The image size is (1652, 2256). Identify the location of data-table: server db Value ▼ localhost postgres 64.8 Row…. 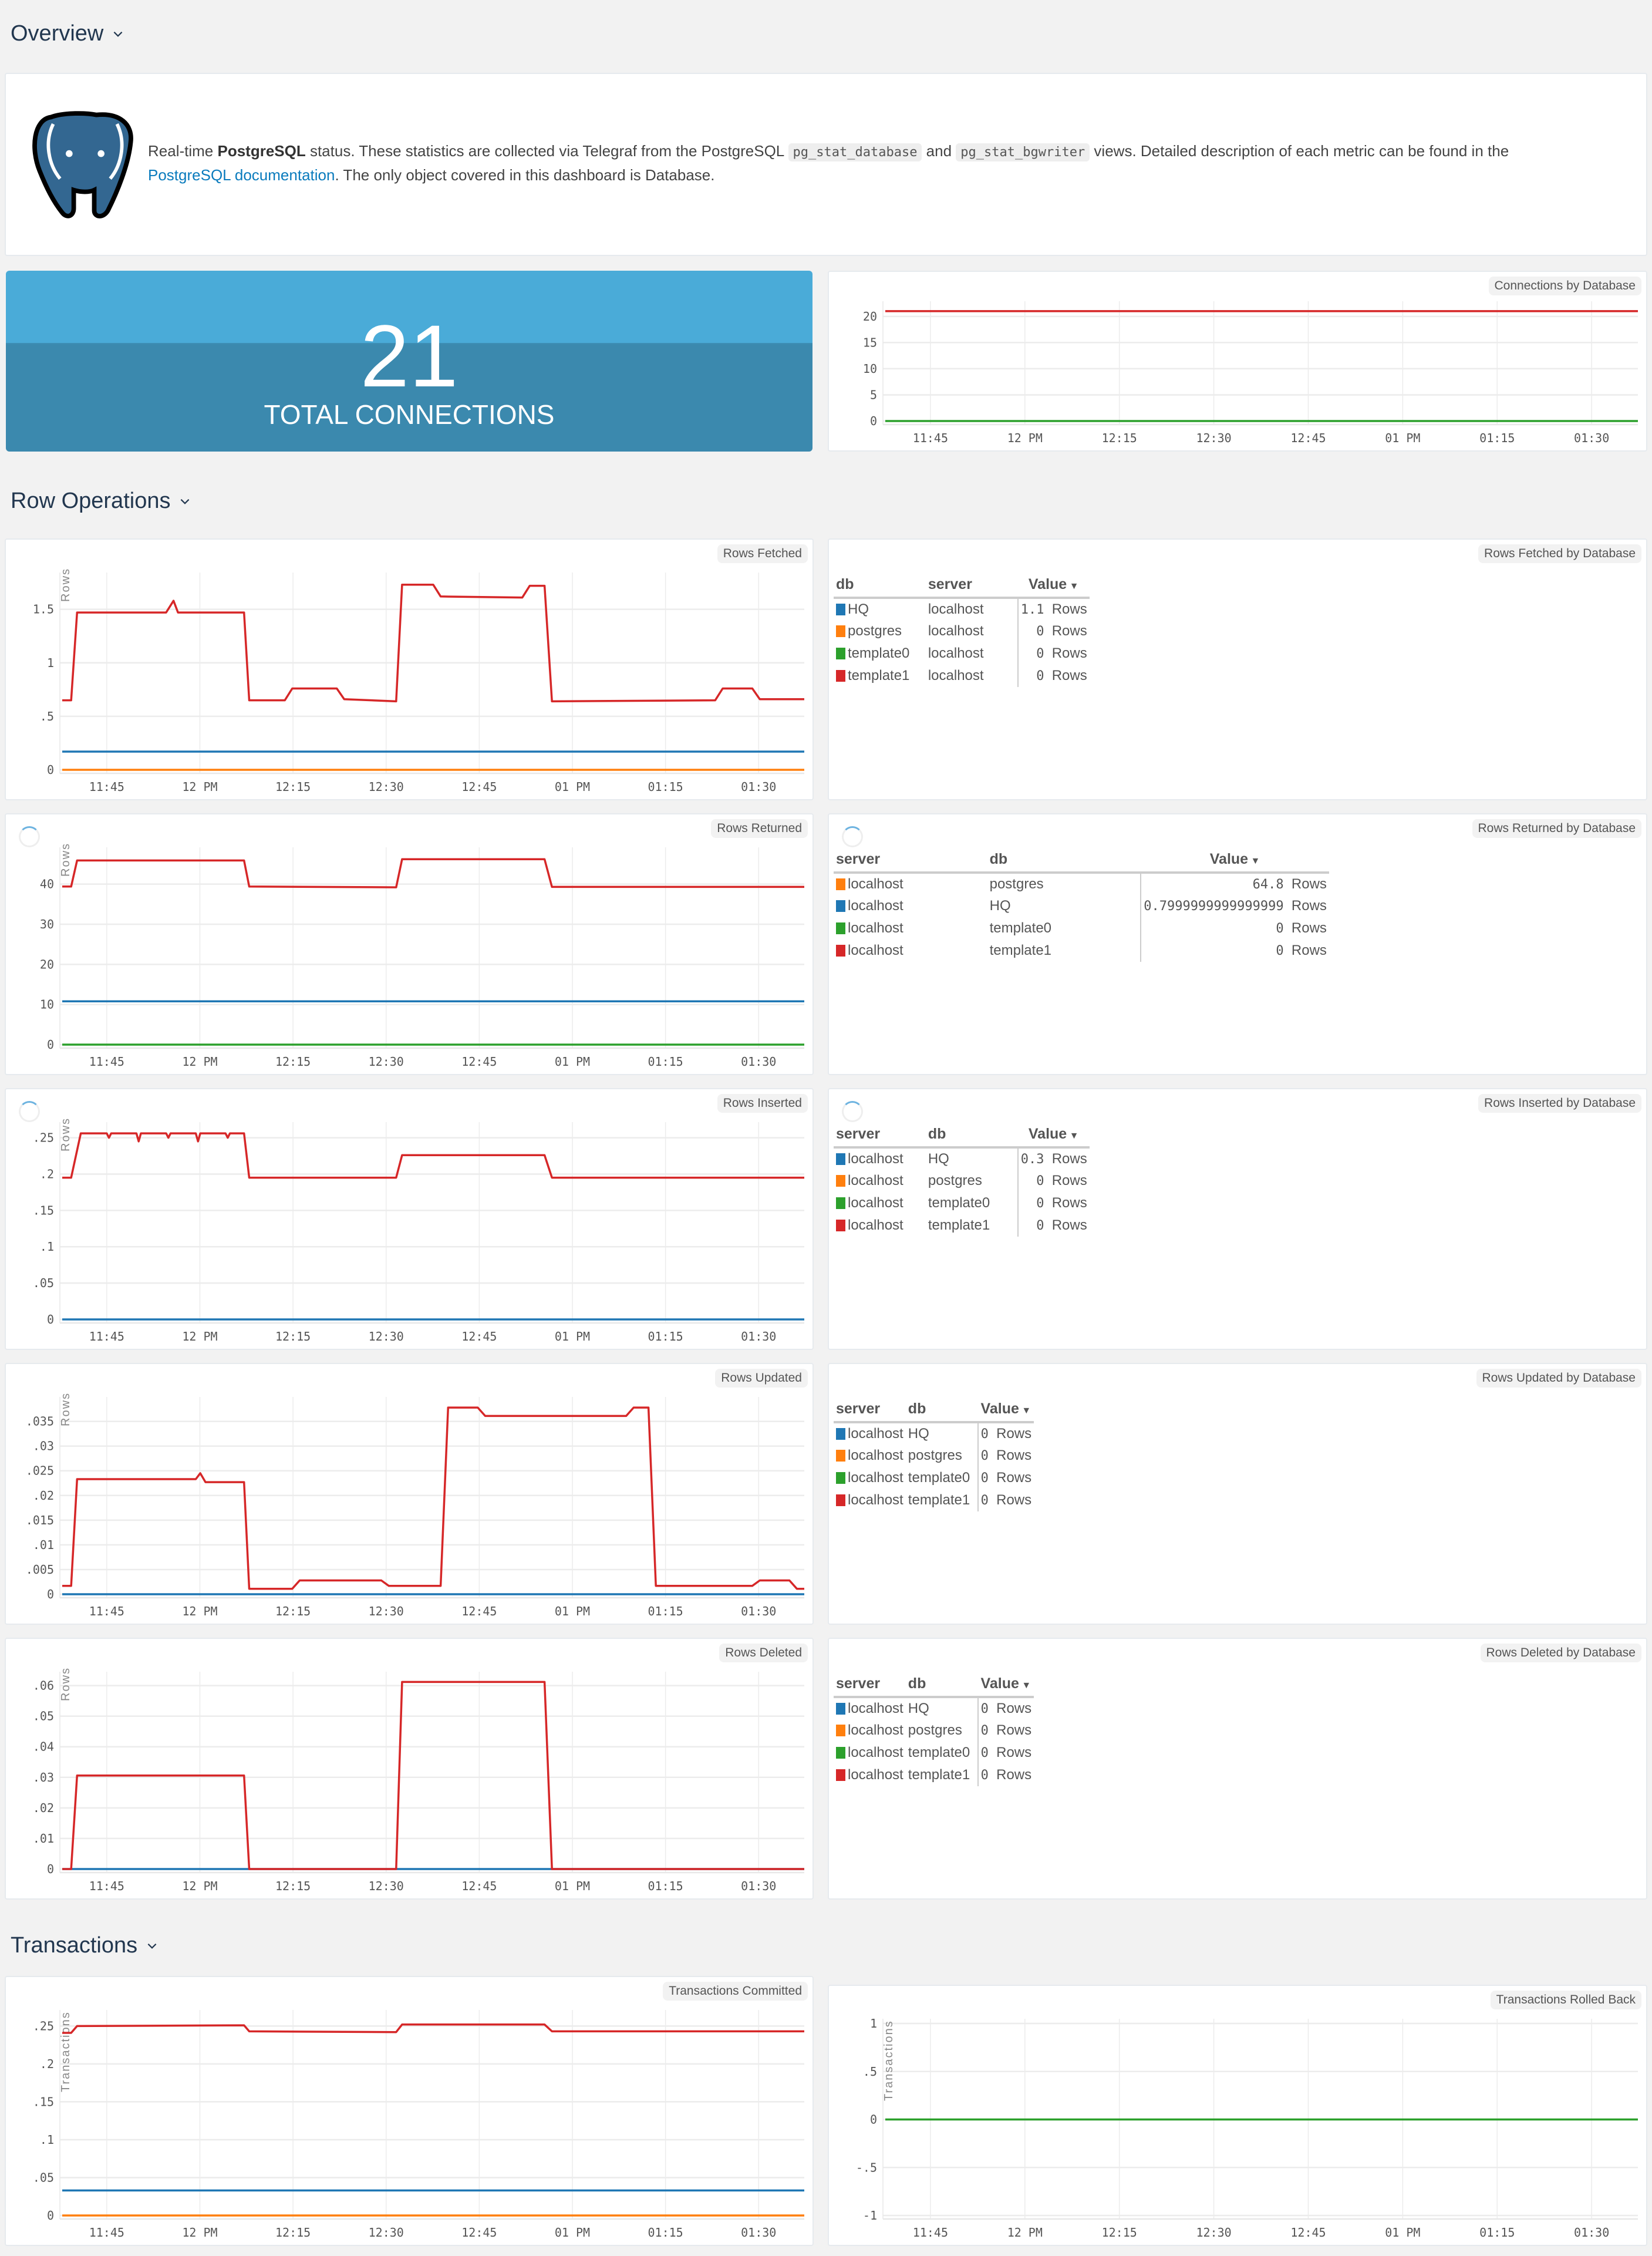
(1081, 904).